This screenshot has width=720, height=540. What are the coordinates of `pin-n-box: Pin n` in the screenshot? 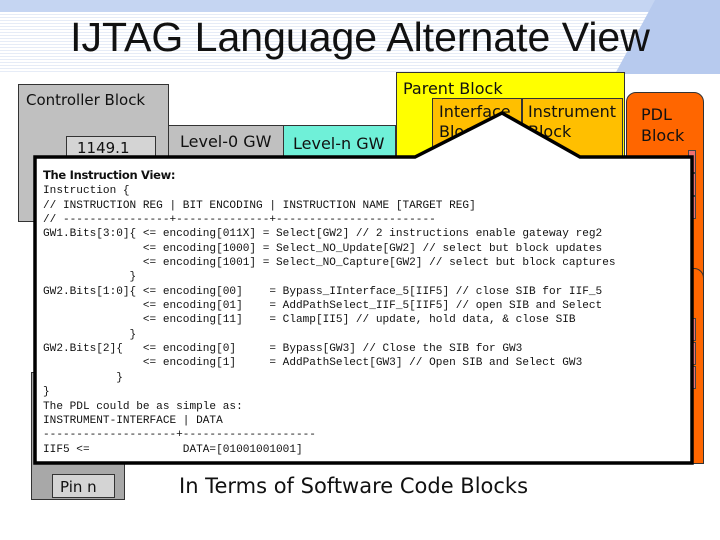 It's located at (83, 486).